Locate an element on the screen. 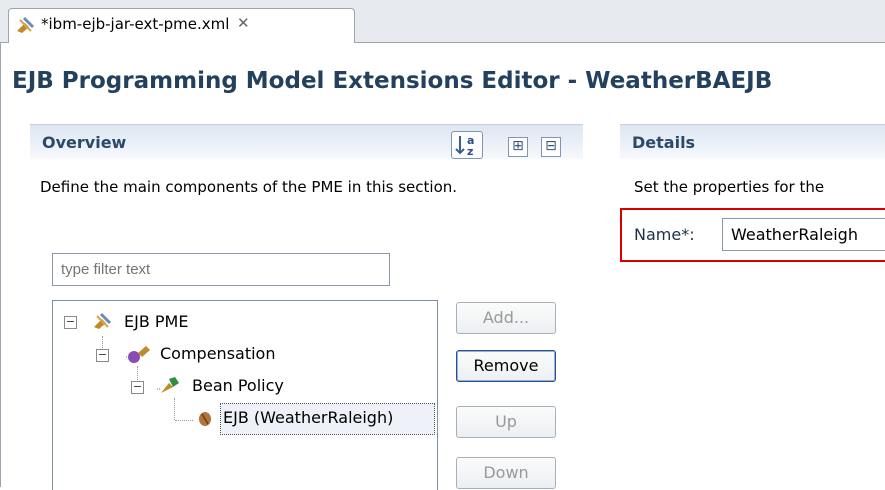 The width and height of the screenshot is (885, 490). down-button: Down is located at coordinates (506, 473).